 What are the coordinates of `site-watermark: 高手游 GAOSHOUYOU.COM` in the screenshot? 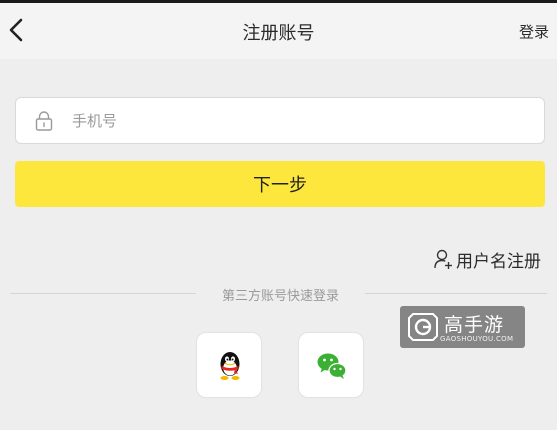 It's located at (462, 327).